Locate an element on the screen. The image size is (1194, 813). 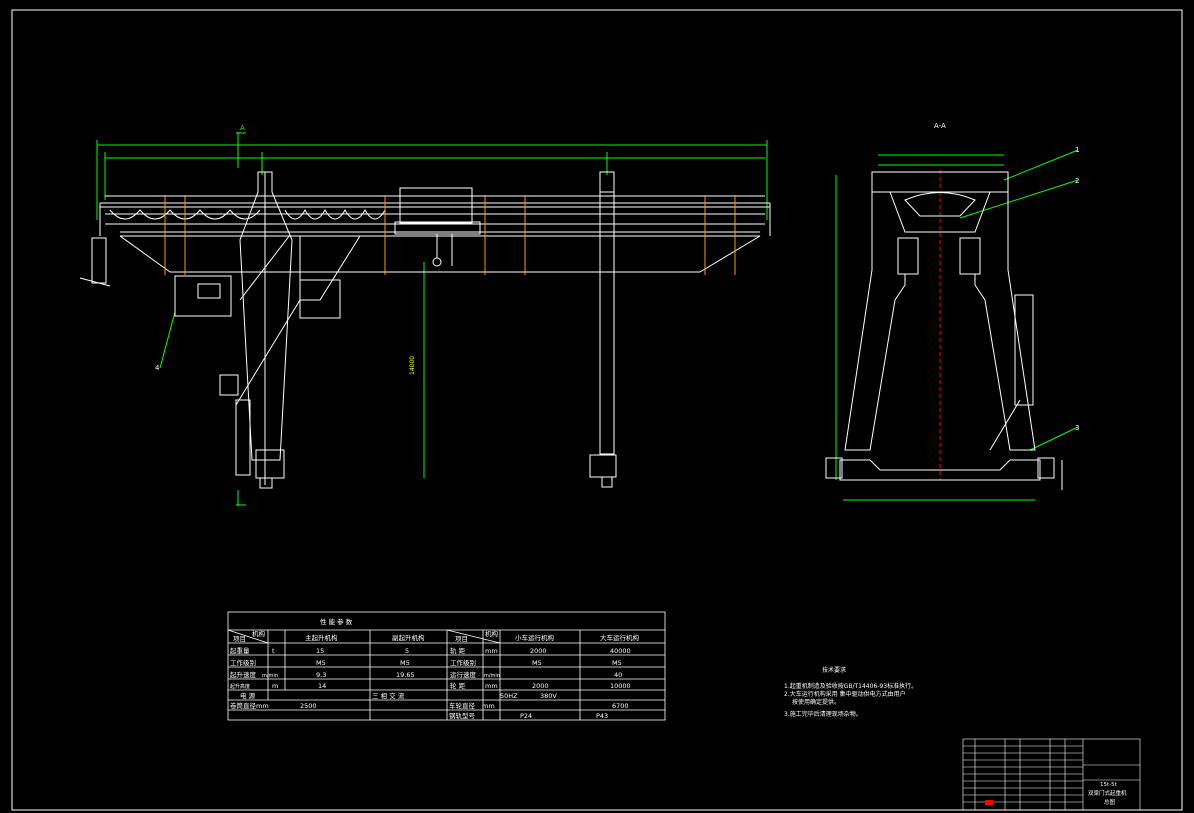
notes-item-1: 1.起重机制造及验收按GB/T14406-93标准执行。 is located at coordinates (850, 686).